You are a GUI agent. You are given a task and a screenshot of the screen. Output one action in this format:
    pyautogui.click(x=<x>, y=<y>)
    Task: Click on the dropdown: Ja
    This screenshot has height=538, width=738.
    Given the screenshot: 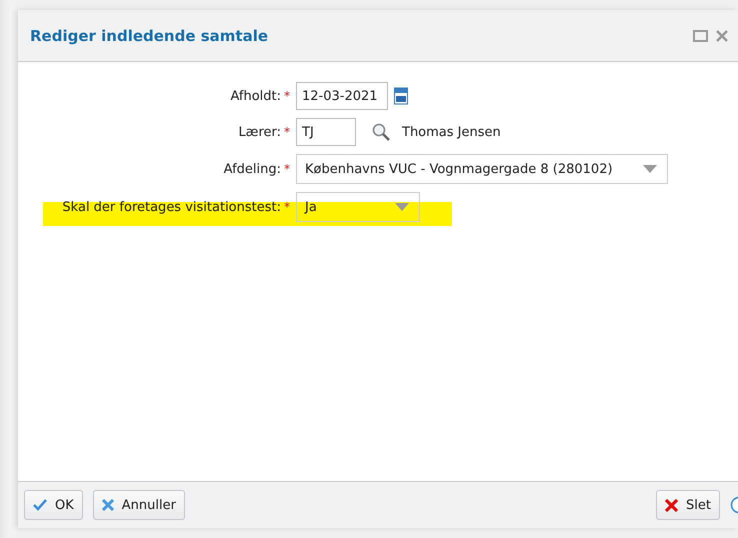 What is the action you would take?
    pyautogui.click(x=358, y=207)
    